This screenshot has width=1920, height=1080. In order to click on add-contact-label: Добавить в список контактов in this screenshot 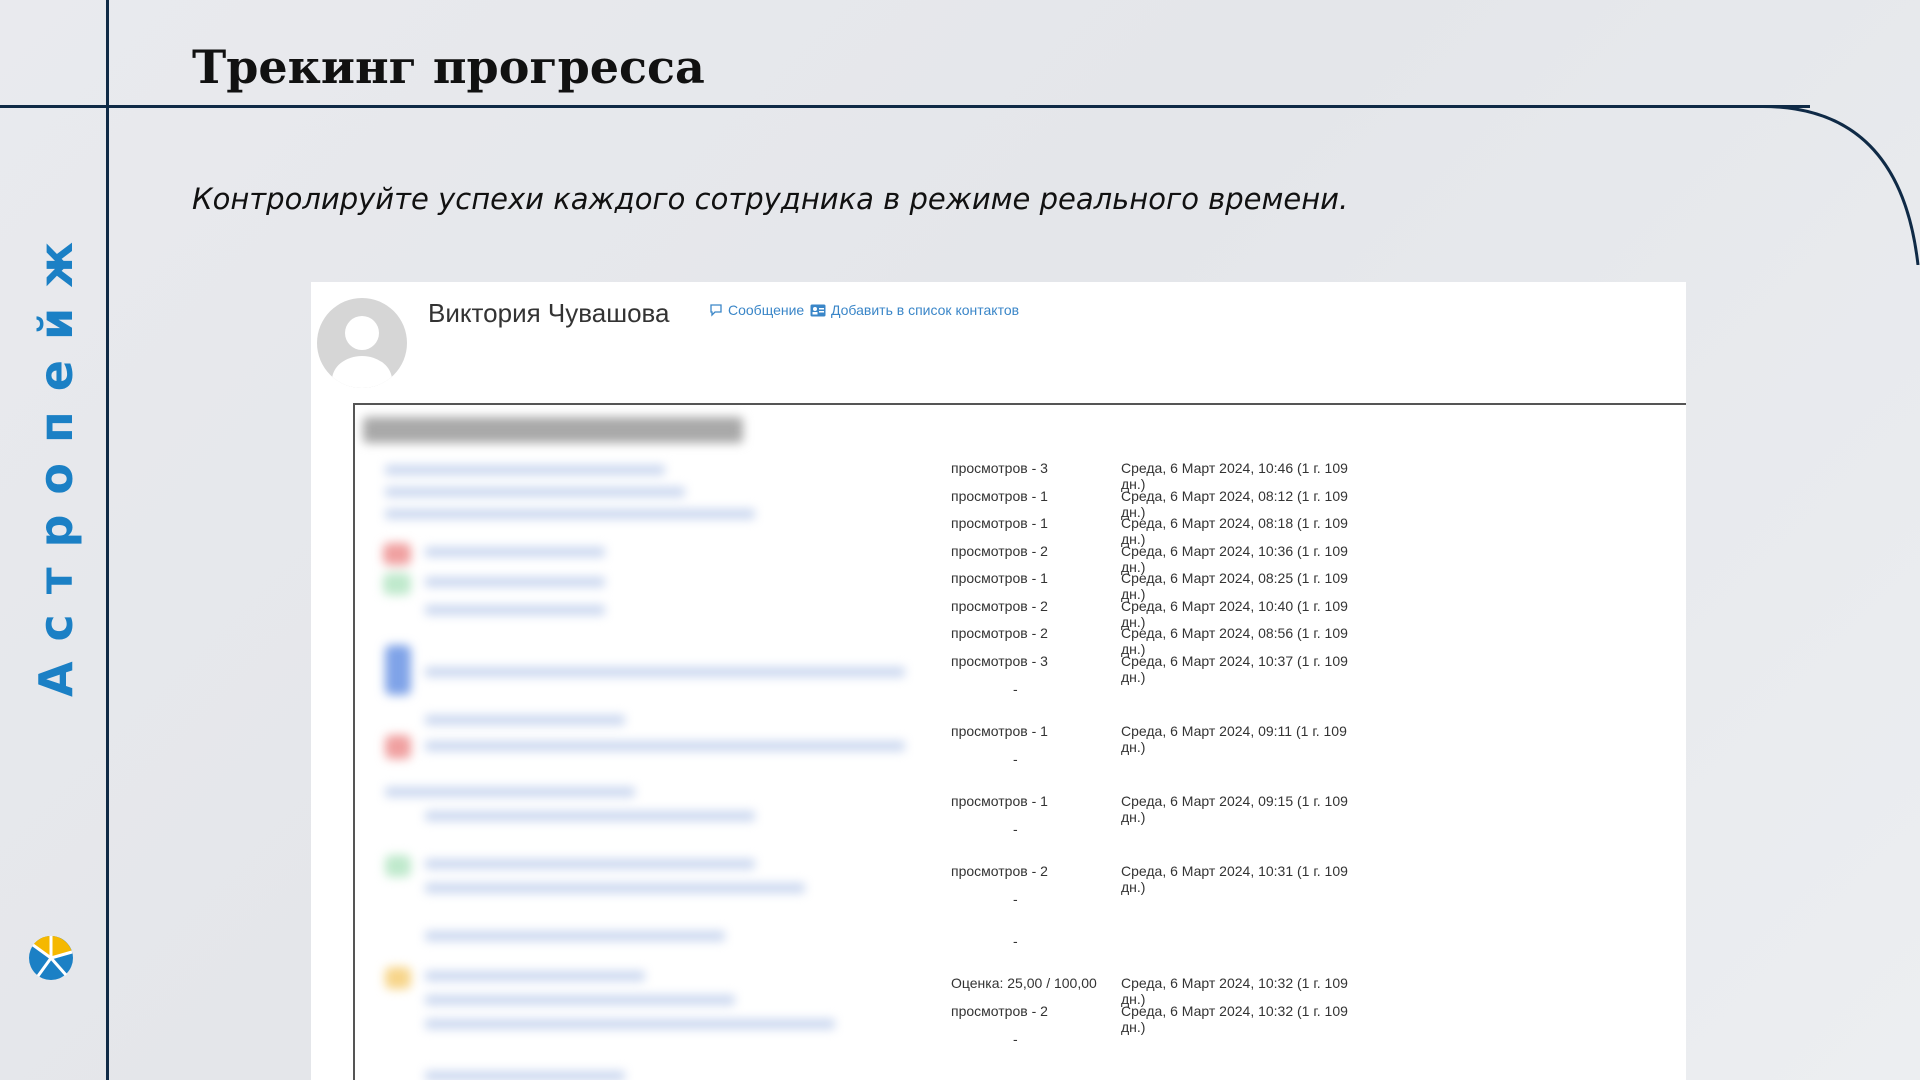, I will do `click(925, 310)`.